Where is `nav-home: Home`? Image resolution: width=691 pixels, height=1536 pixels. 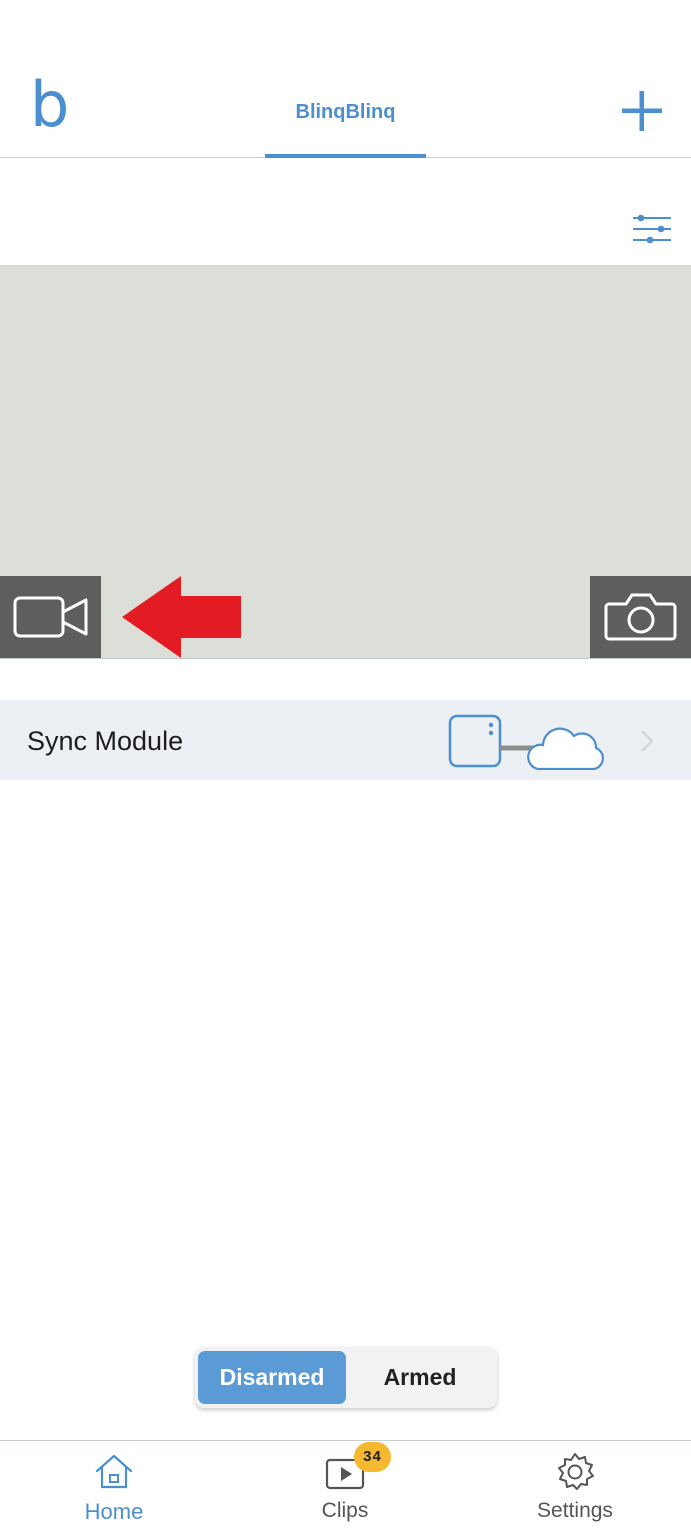 nav-home: Home is located at coordinates (114, 1488).